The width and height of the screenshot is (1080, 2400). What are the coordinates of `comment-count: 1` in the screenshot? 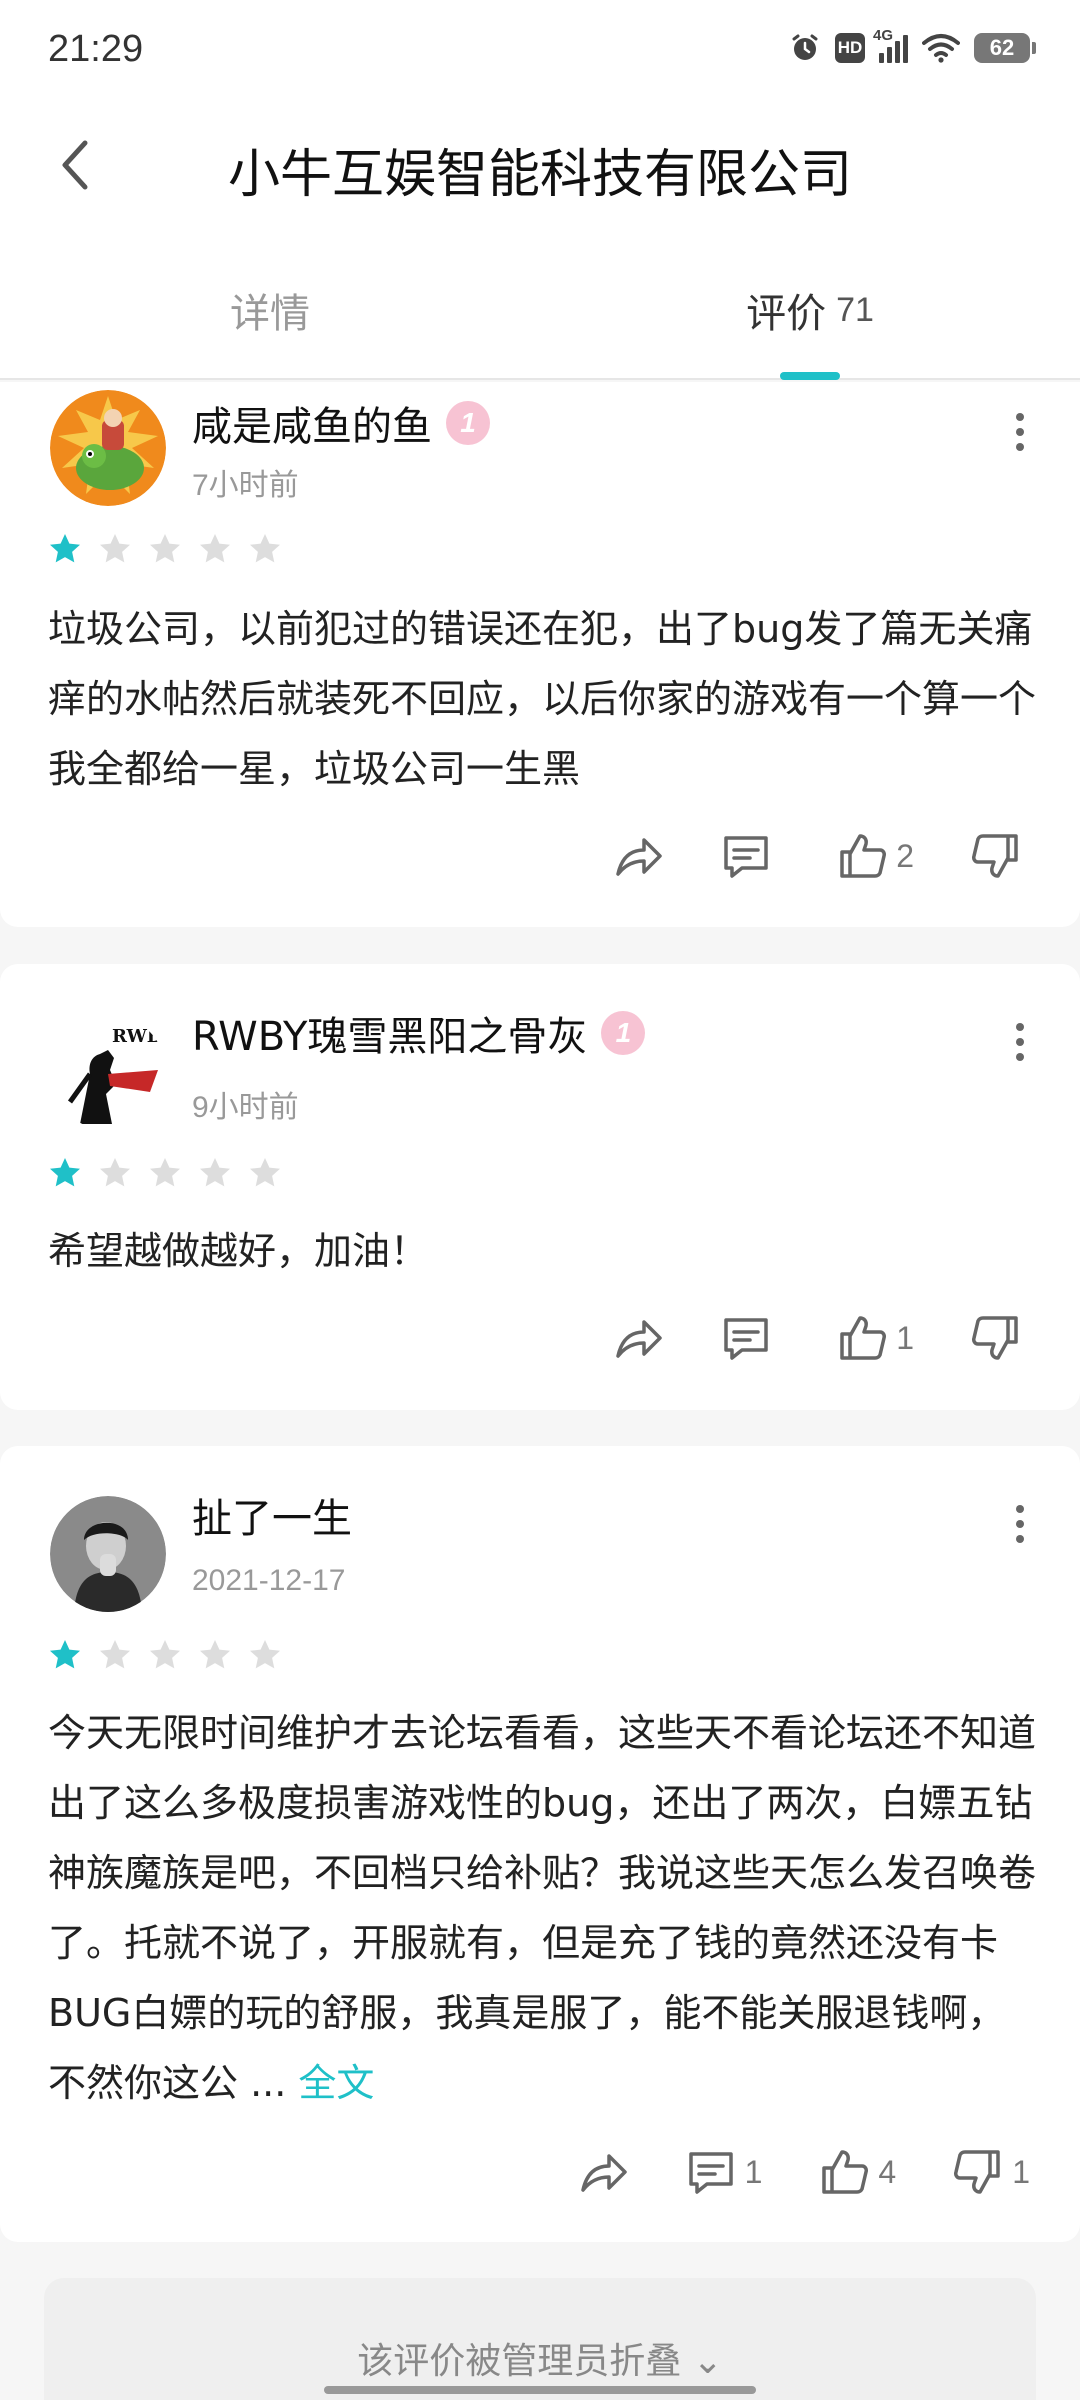 It's located at (753, 2171).